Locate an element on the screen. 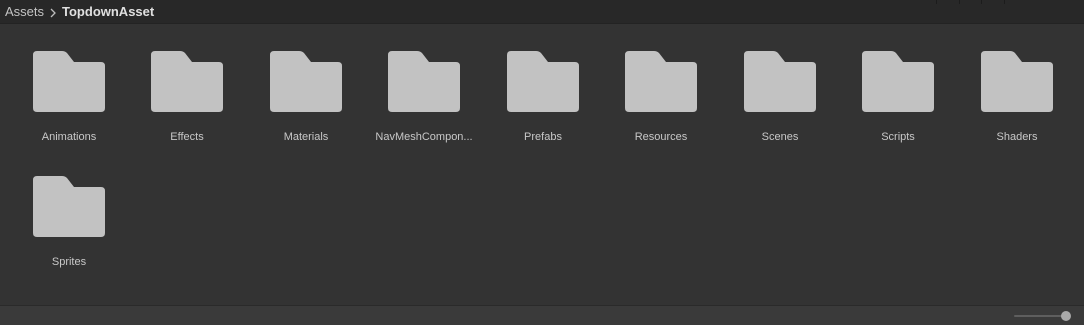 This screenshot has height=325, width=1084. folder-label: Prefabs is located at coordinates (543, 137).